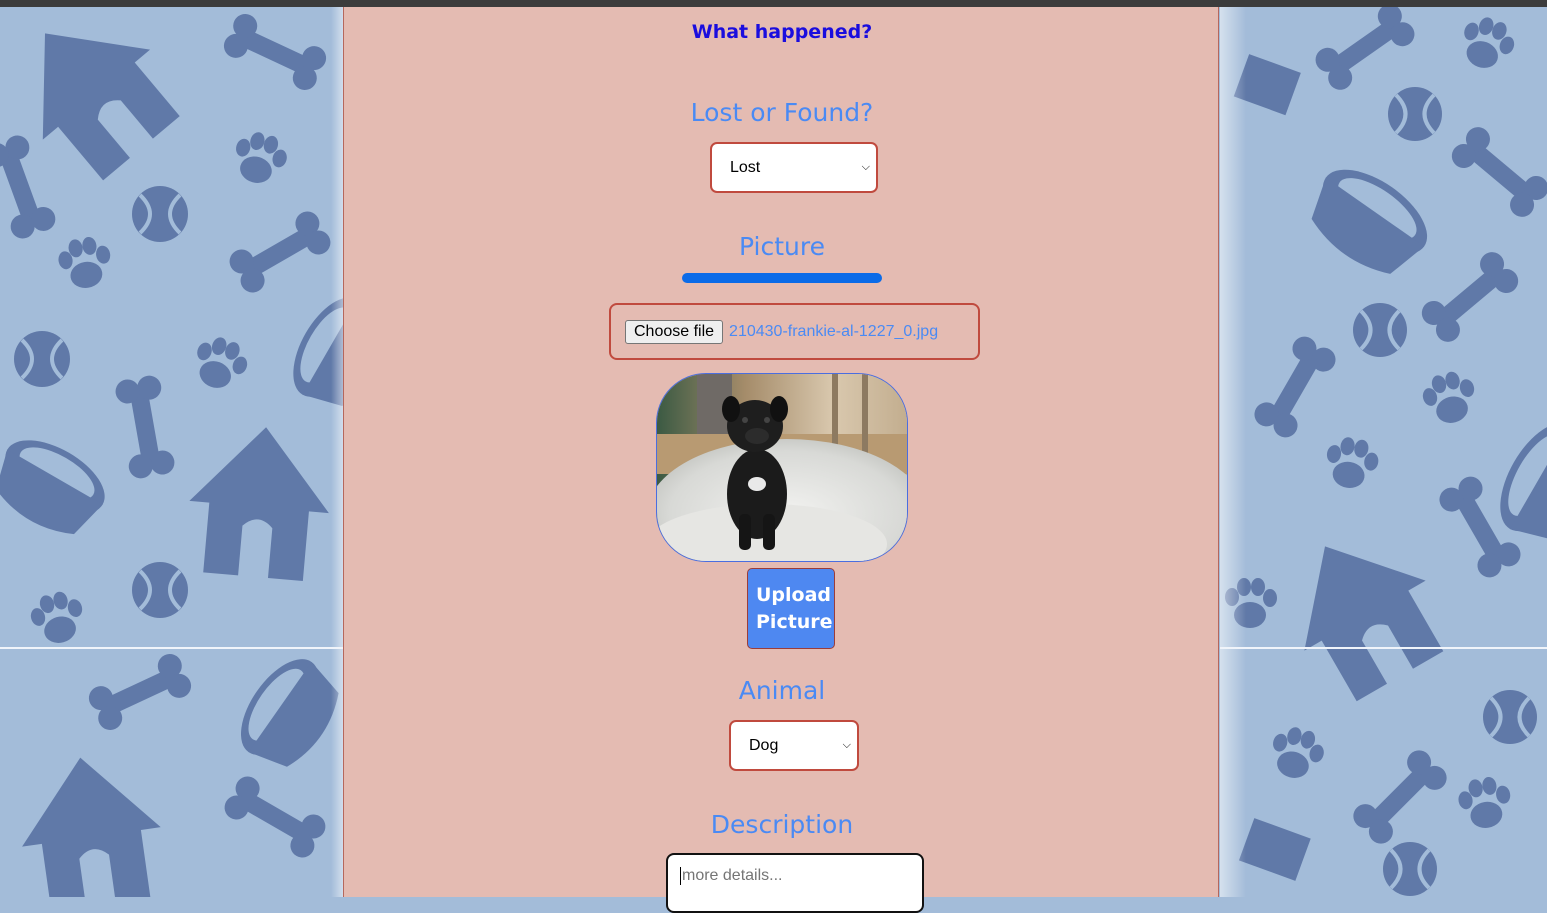 This screenshot has width=1547, height=913. Describe the element at coordinates (782, 32) in the screenshot. I see `what-happened-heading: What happened?` at that location.